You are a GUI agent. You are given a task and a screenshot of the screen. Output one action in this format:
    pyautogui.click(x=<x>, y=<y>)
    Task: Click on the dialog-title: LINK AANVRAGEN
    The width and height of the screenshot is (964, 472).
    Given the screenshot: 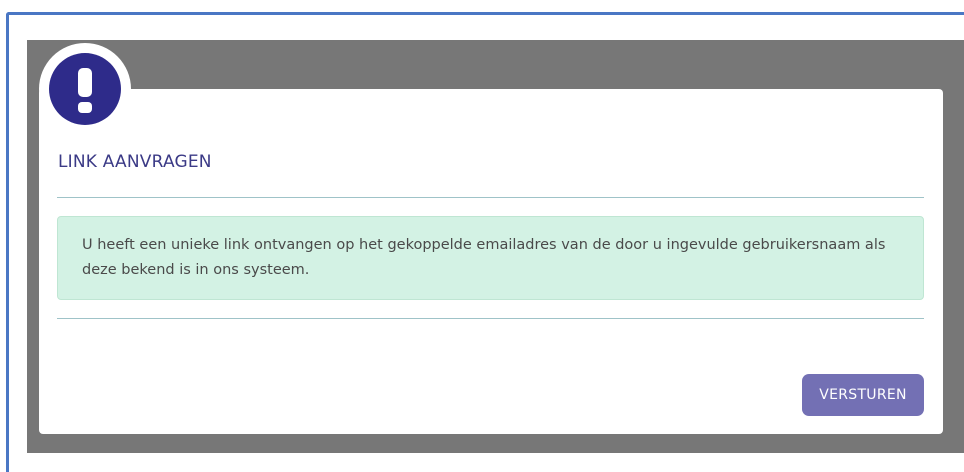 What is the action you would take?
    pyautogui.click(x=135, y=162)
    